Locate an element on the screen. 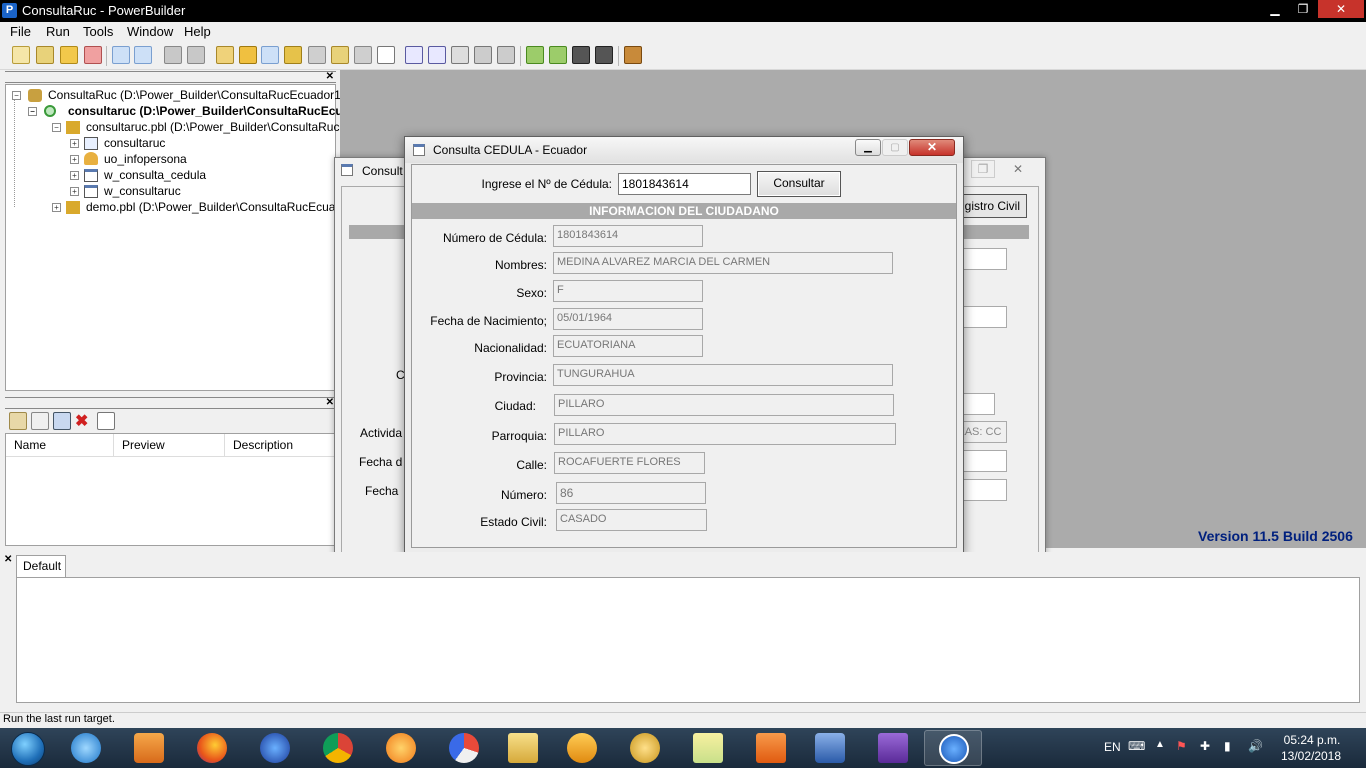  fecha-nacimiento-field: 05/01/1964 is located at coordinates (628, 319).